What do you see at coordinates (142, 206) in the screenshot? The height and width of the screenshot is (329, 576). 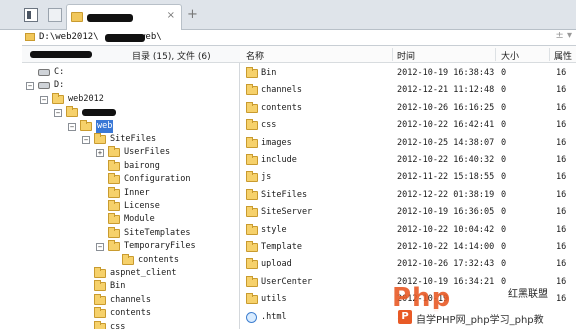 I see `tree-item-label: License` at bounding box center [142, 206].